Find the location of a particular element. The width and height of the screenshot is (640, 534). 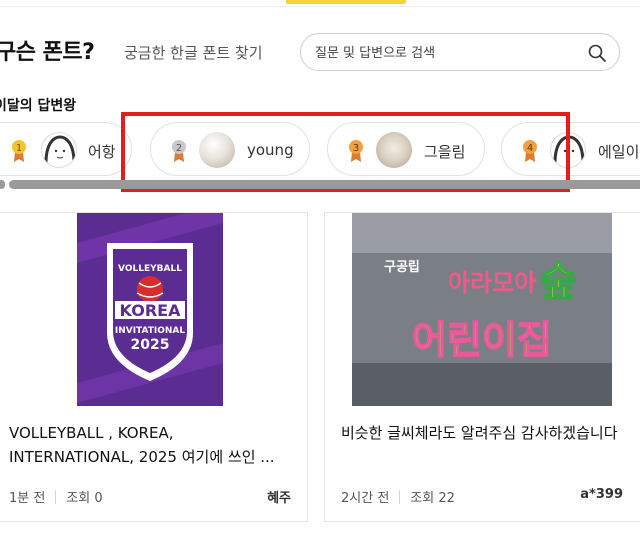

post-meta: 1분 전 조회 0 is located at coordinates (56, 496).